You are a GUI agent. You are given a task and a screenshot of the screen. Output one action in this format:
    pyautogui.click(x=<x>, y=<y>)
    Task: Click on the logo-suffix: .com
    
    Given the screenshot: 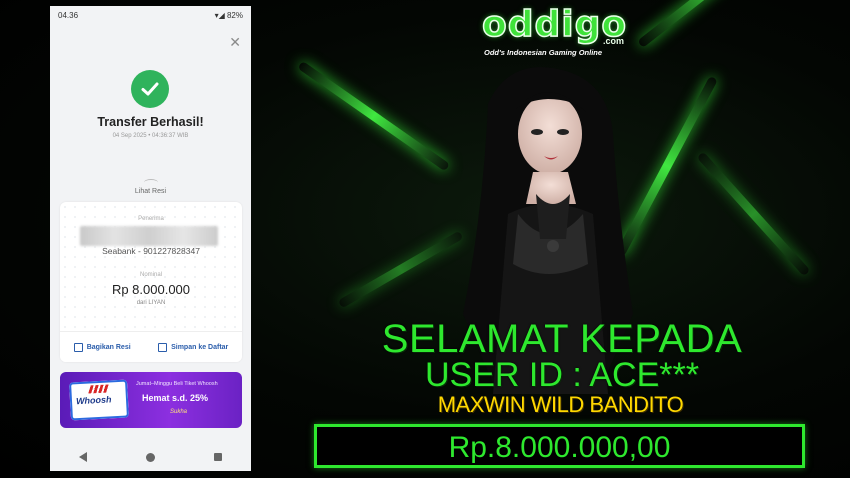 What is the action you would take?
    pyautogui.click(x=614, y=41)
    